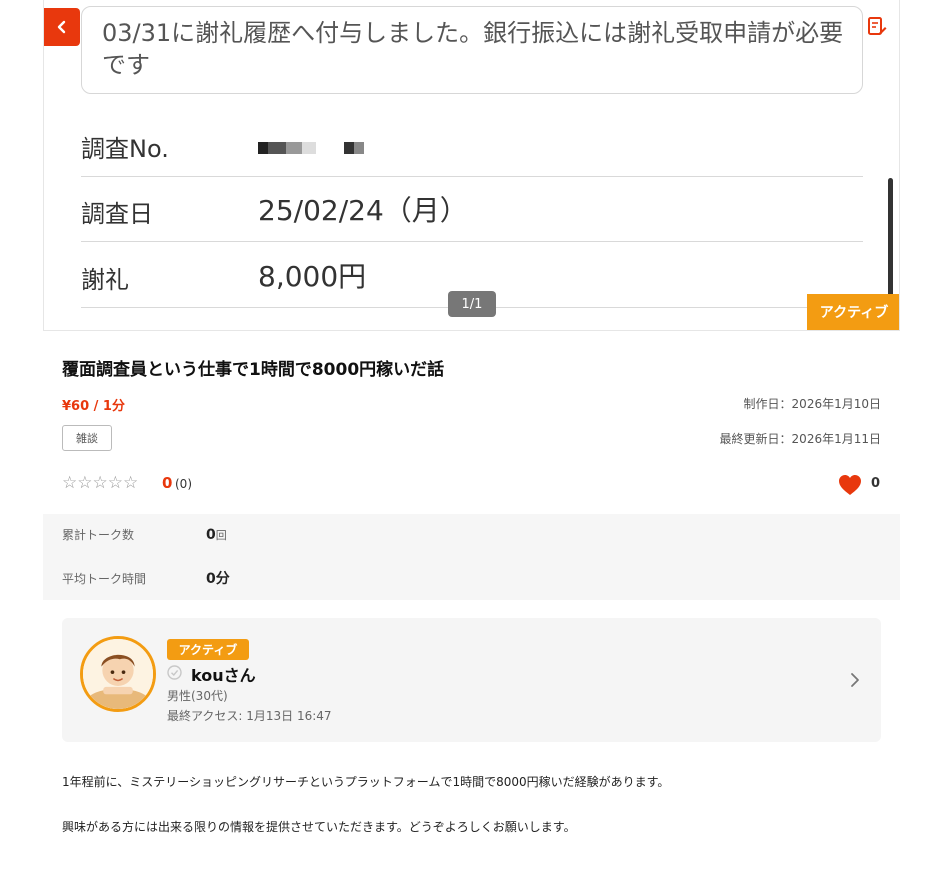 The image size is (944, 879). I want to click on user-status-badge: アクティブ, so click(208, 649).